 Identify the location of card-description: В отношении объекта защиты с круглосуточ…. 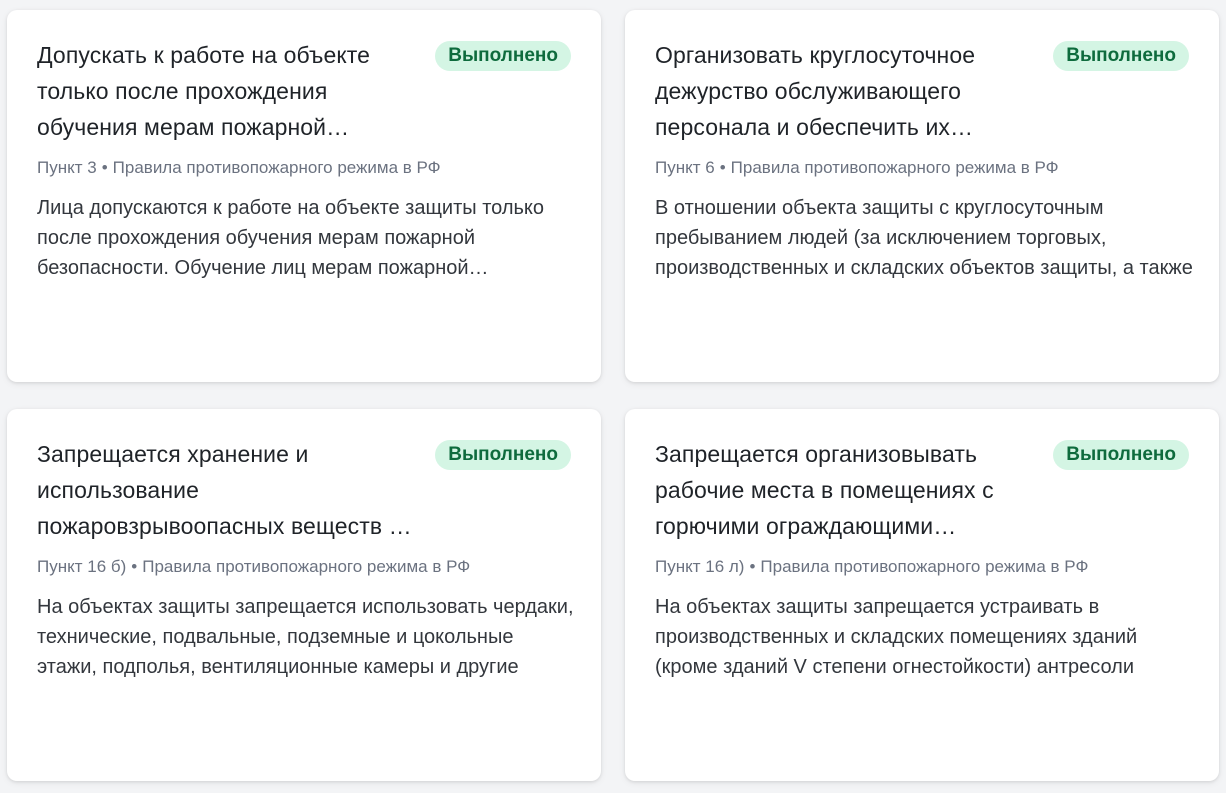
(924, 238).